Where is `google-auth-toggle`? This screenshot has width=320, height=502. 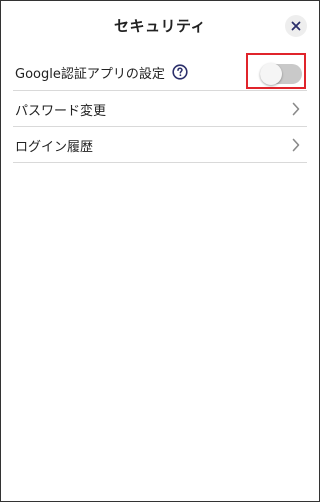
google-auth-toggle is located at coordinates (281, 74).